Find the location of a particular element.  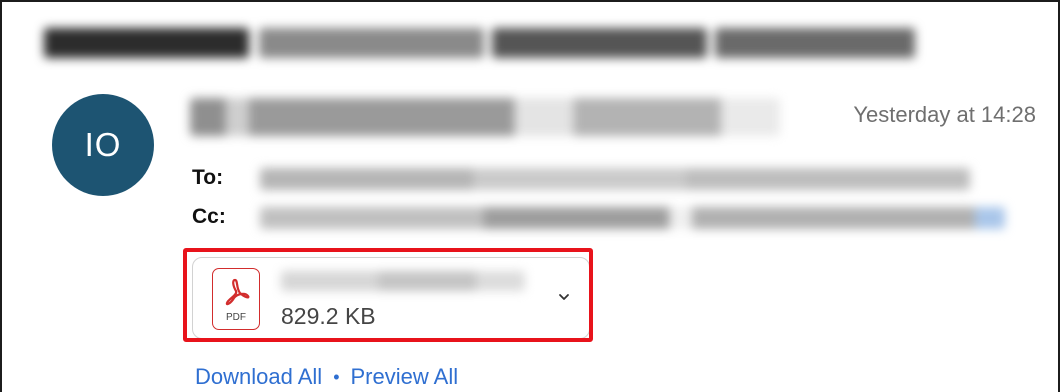

cc-label: Cc: is located at coordinates (209, 216).